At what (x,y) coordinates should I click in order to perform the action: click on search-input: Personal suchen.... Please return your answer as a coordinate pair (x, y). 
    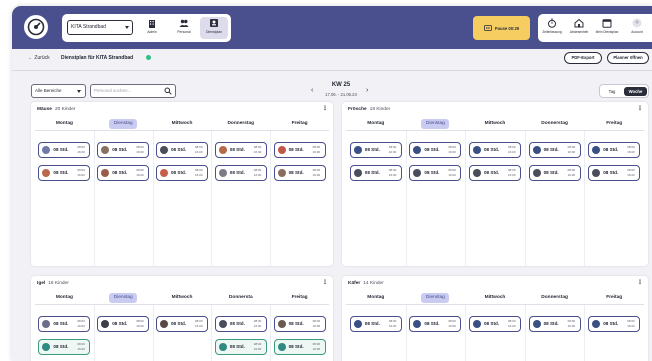
    Looking at the image, I should click on (133, 91).